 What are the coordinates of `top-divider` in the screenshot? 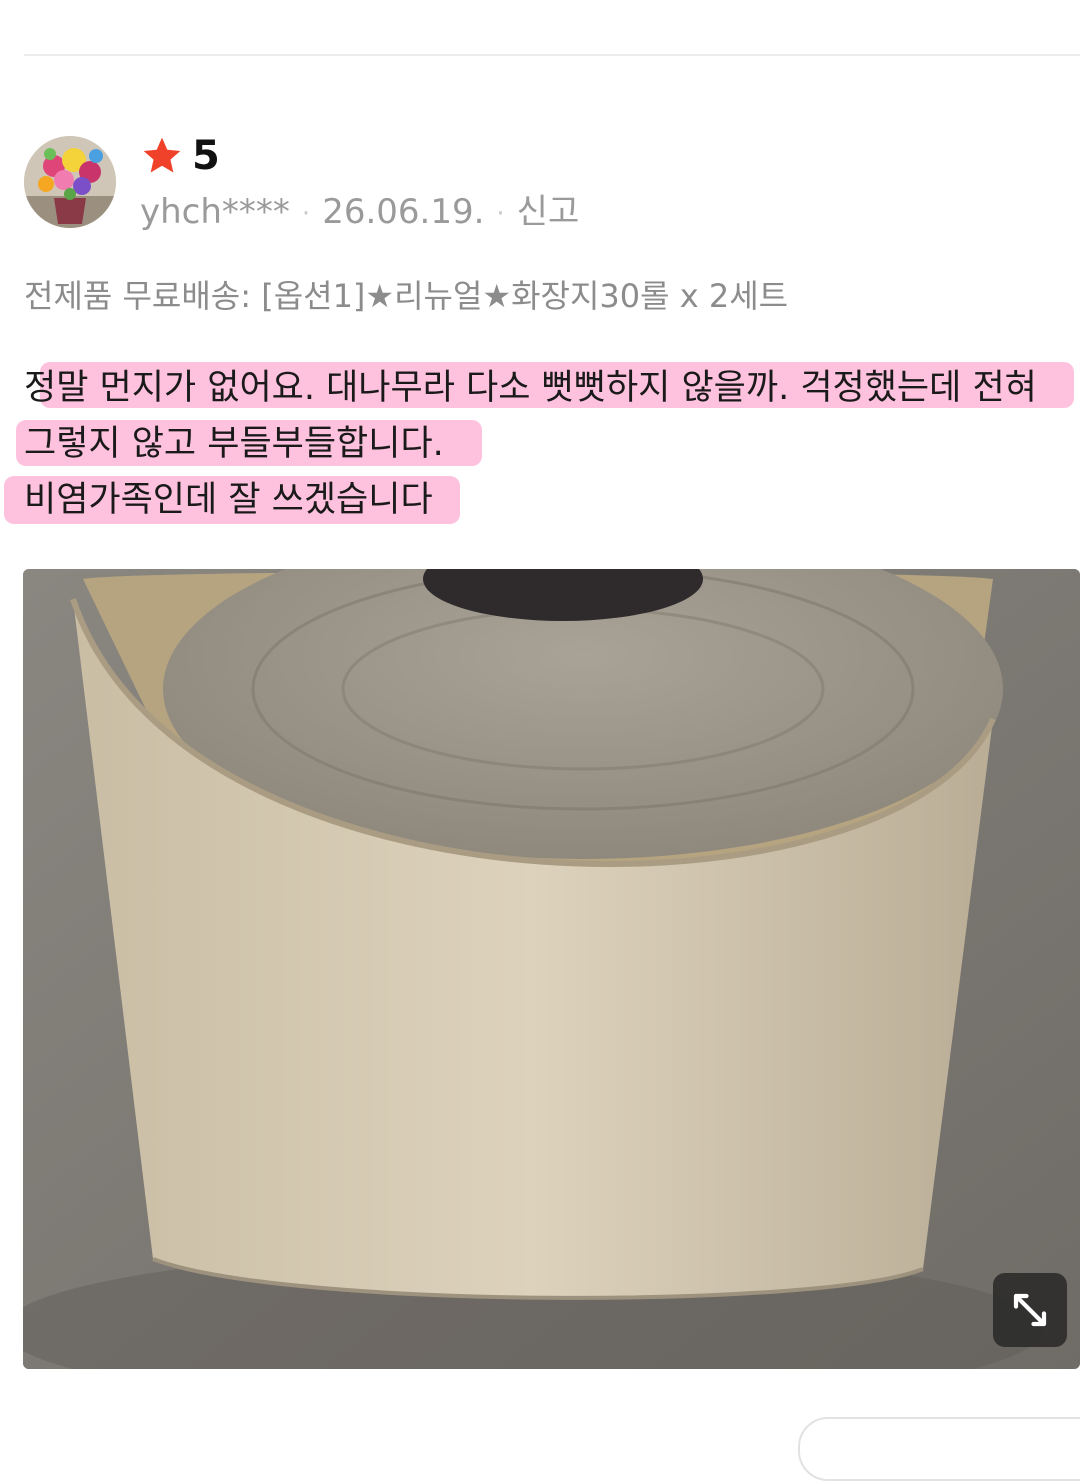 It's located at (552, 55).